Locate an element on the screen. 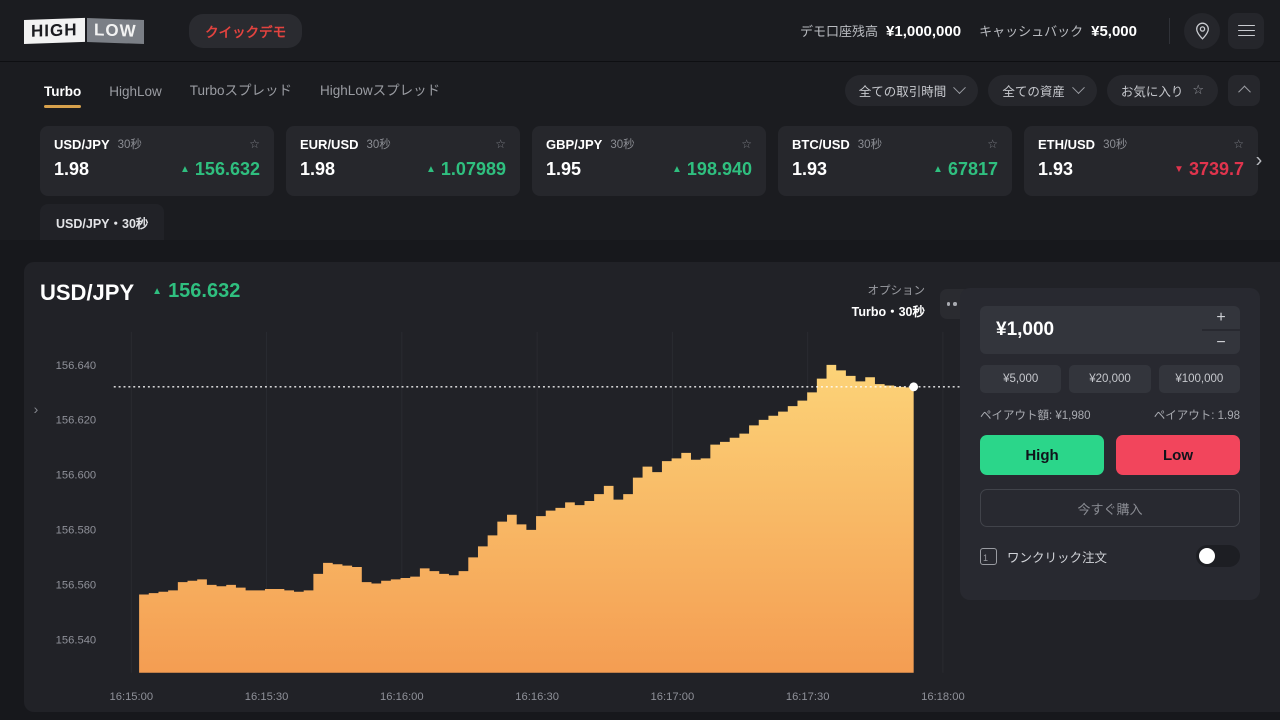 Image resolution: width=1280 pixels, height=720 pixels. svg-text: 156.580 is located at coordinates (76, 531).